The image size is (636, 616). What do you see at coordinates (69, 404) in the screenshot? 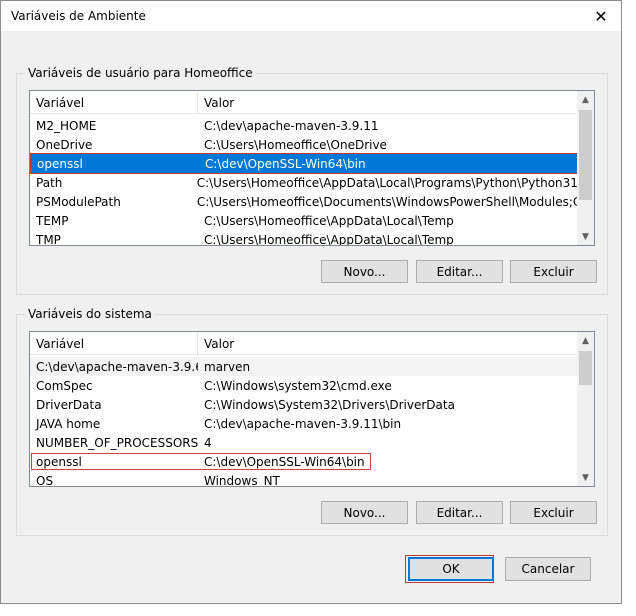
I see `variable-name: DriverData` at bounding box center [69, 404].